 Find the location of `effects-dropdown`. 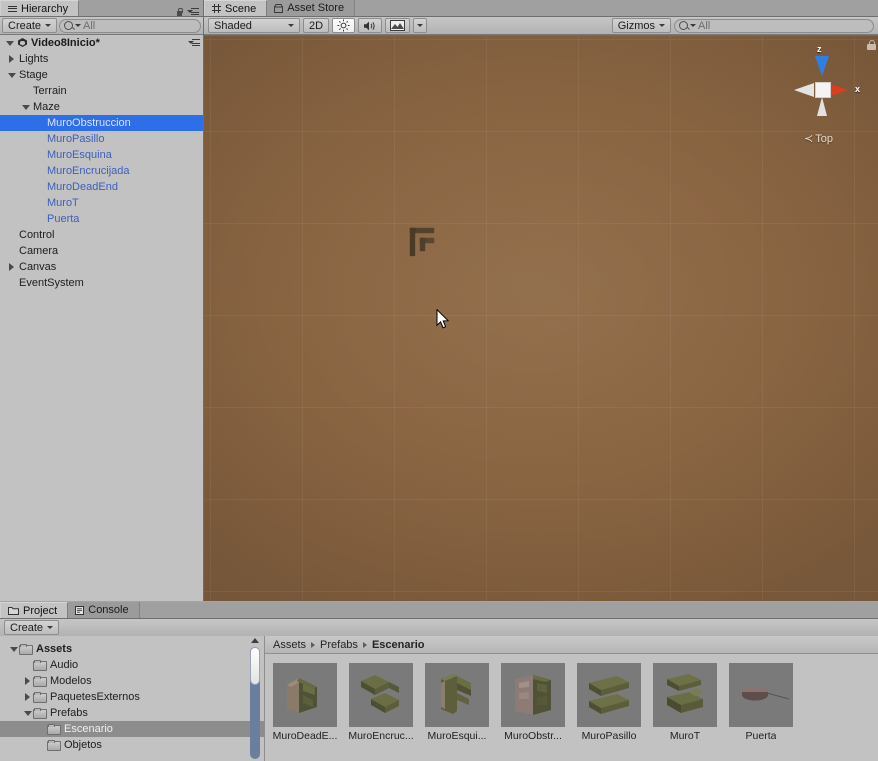

effects-dropdown is located at coordinates (420, 25).